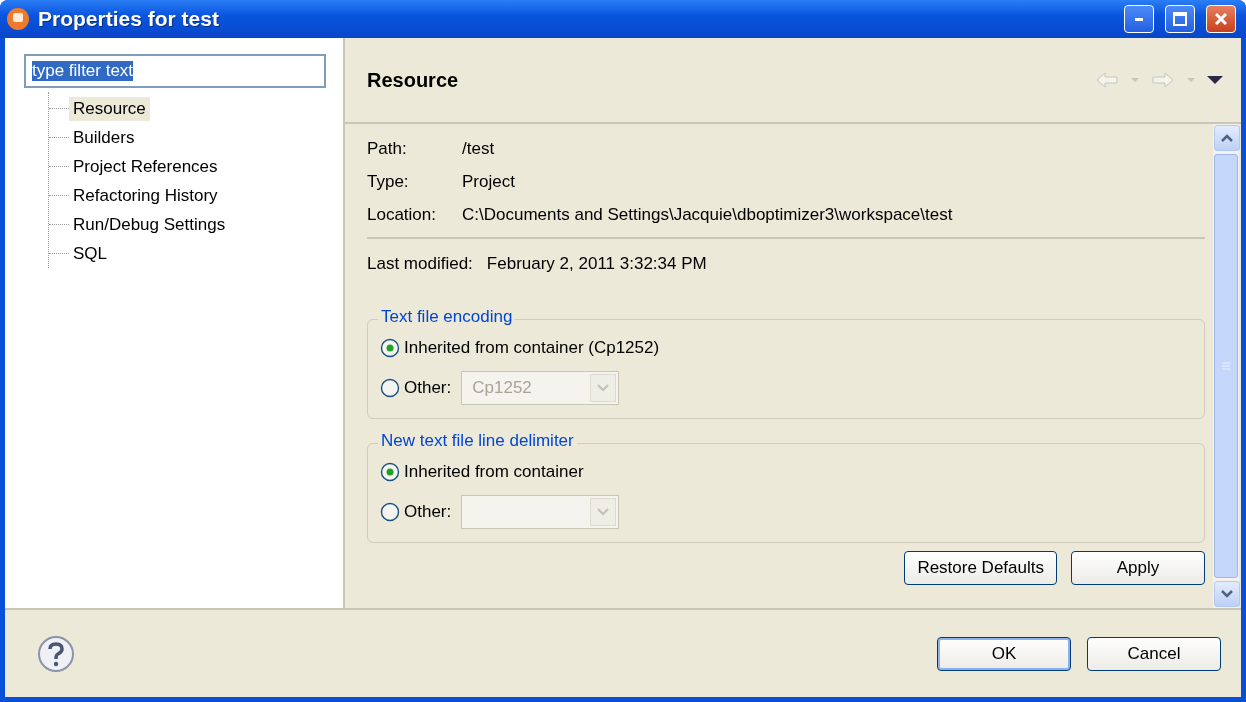  I want to click on help-icon, so click(56, 653).